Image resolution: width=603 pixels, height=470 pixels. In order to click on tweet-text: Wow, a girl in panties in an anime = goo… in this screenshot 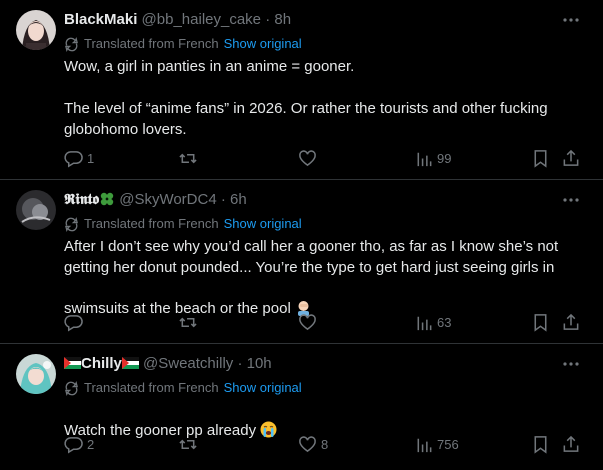, I will do `click(306, 98)`.